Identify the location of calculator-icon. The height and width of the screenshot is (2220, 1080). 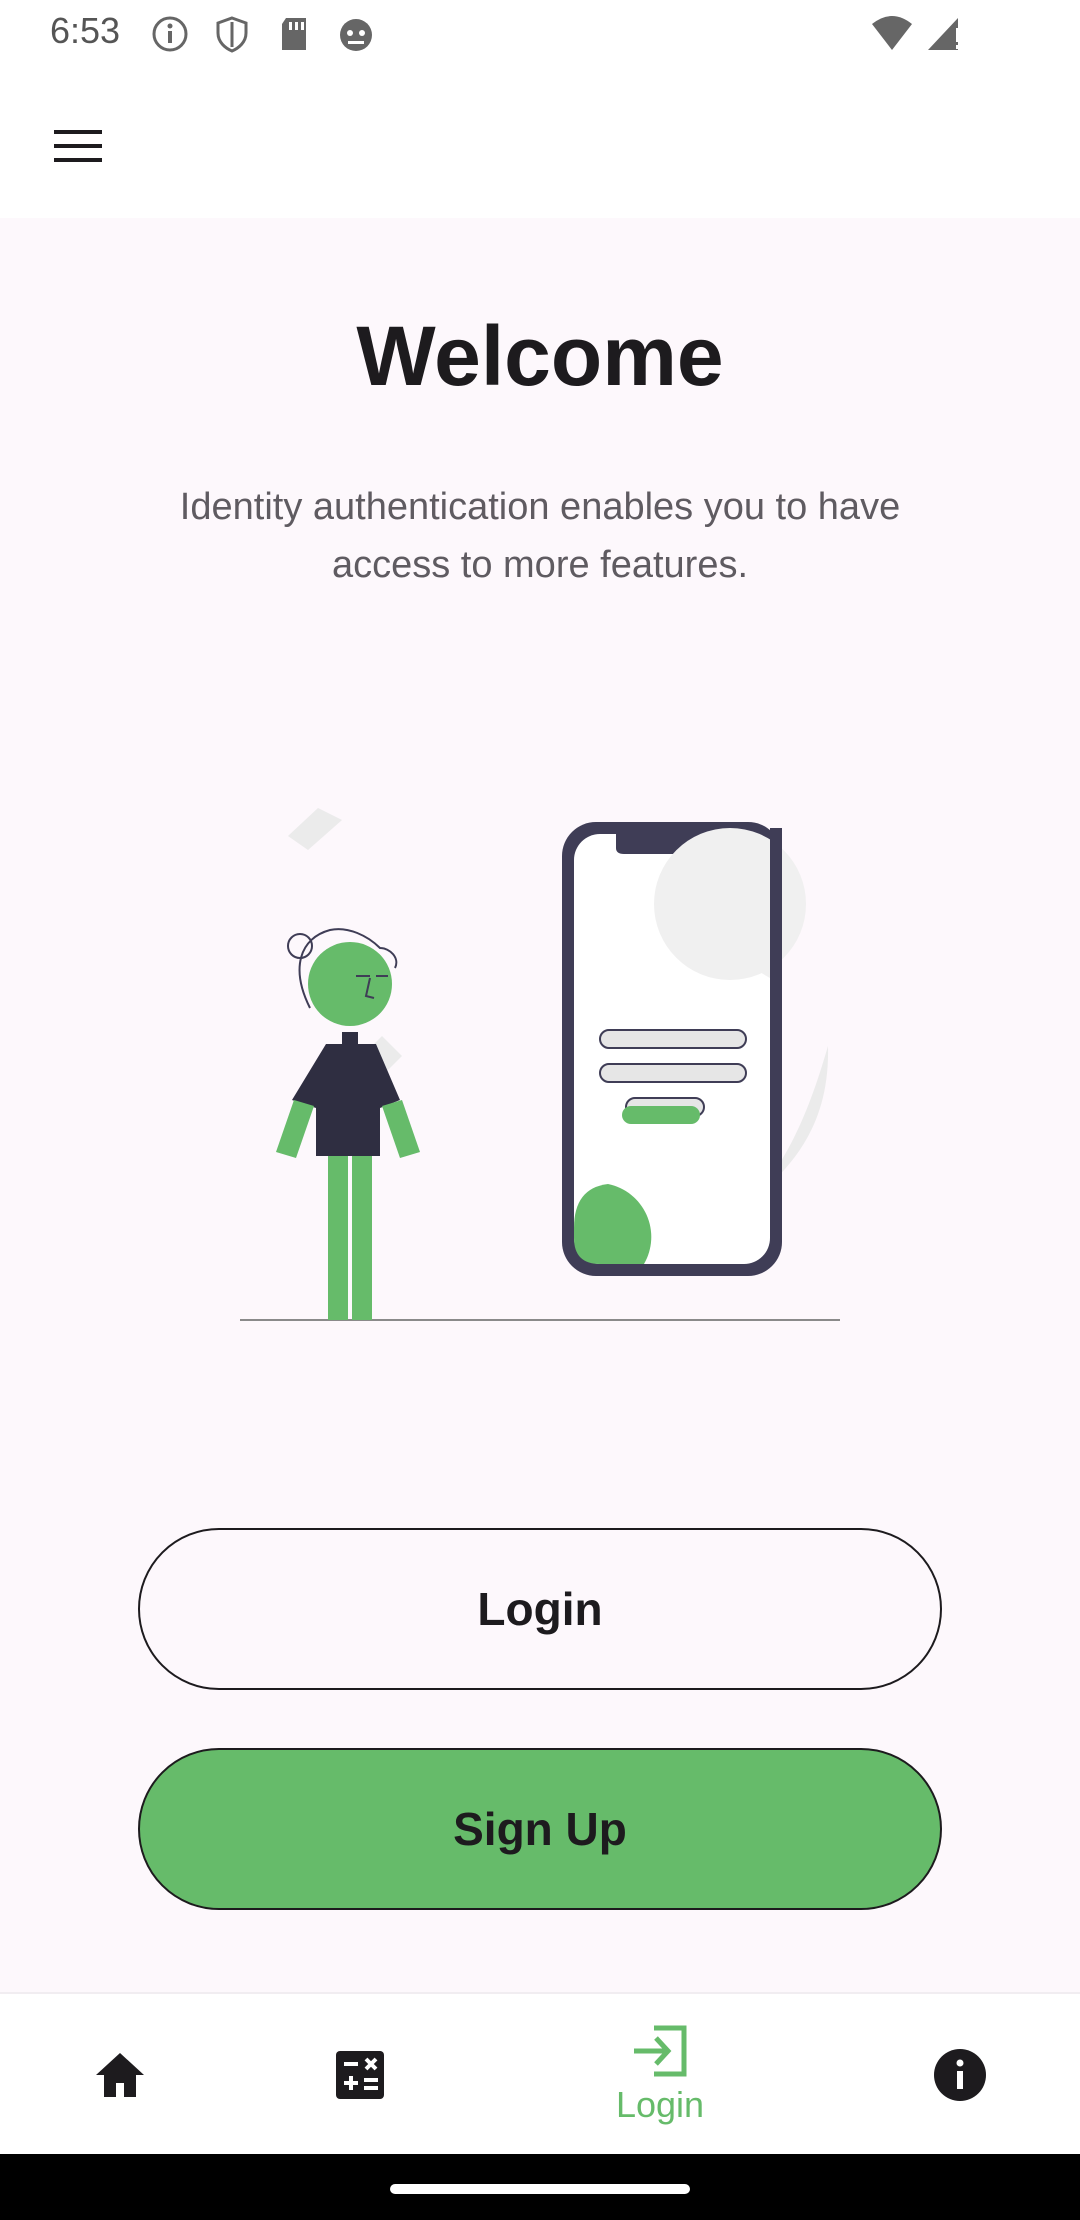
(360, 2075).